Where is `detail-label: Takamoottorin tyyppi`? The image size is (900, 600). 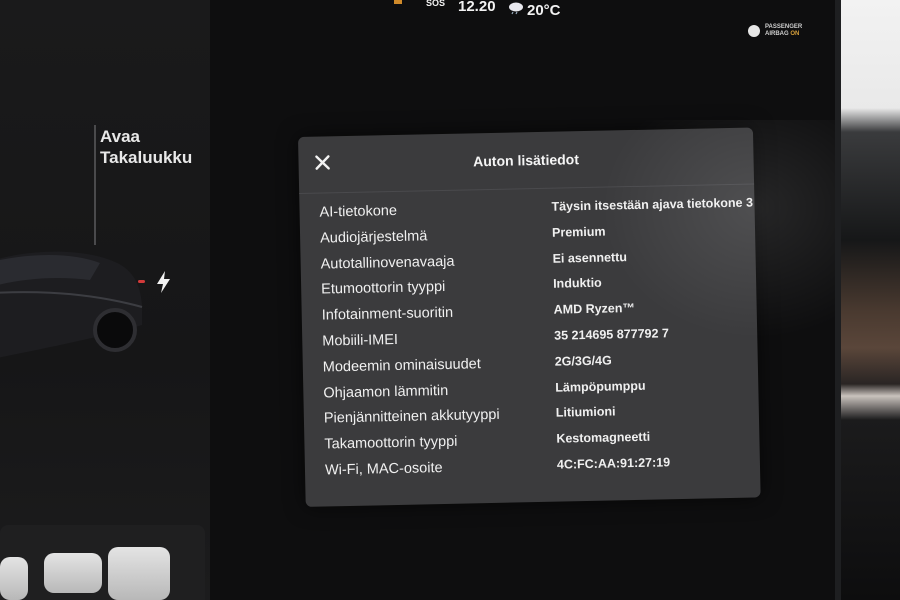
detail-label: Takamoottorin tyyppi is located at coordinates (391, 443).